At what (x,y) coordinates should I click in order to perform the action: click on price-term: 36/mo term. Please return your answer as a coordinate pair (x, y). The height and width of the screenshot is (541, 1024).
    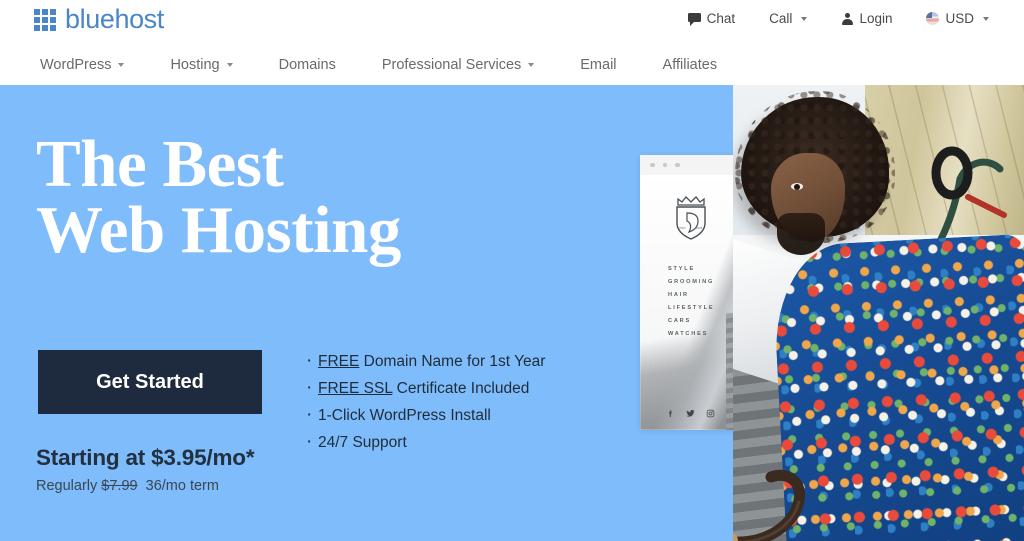
    Looking at the image, I should click on (182, 486).